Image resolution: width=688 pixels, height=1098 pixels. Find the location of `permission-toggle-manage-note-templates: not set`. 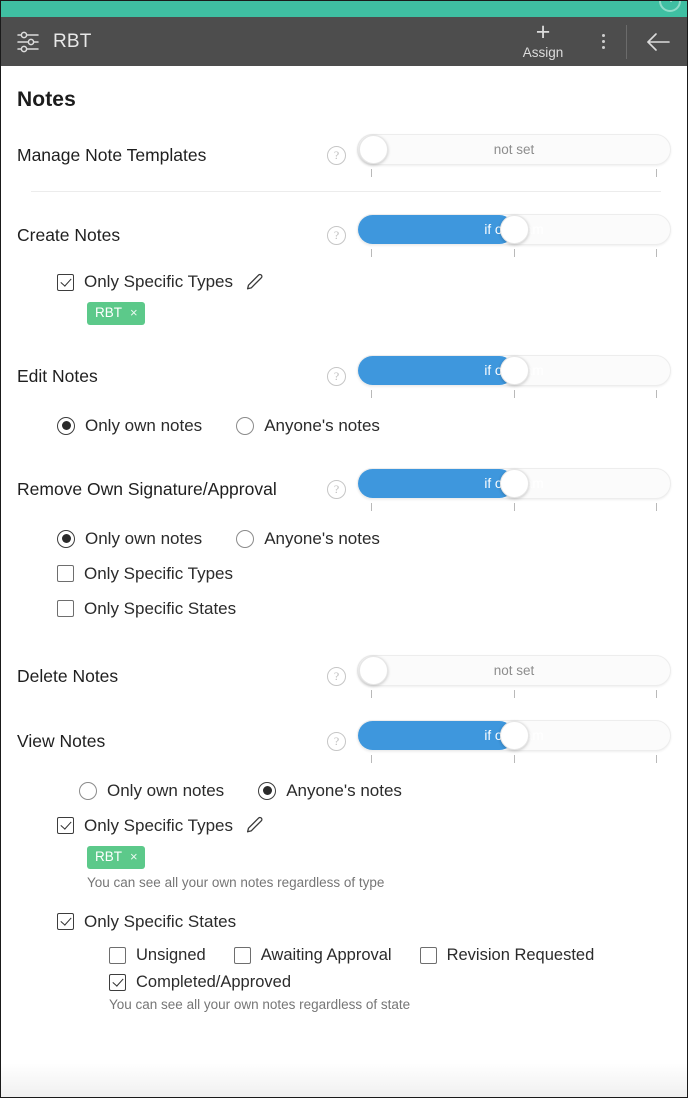

permission-toggle-manage-note-templates: not set is located at coordinates (514, 155).